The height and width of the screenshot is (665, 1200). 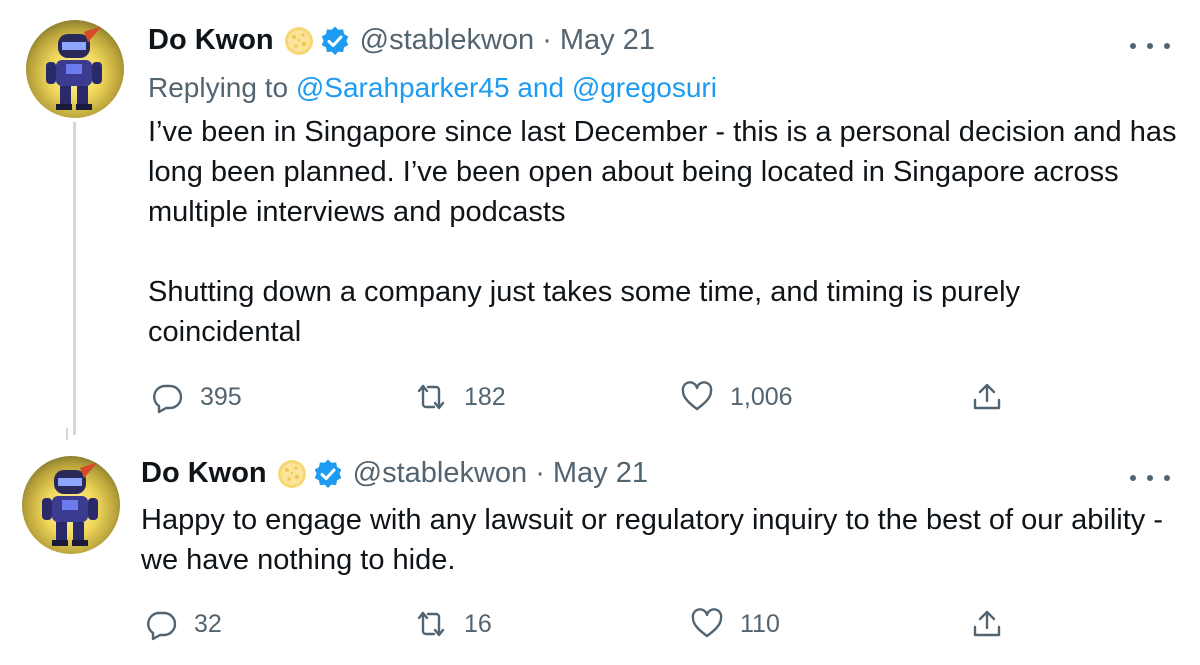 I want to click on mention-link: @gregosuri, so click(x=644, y=87).